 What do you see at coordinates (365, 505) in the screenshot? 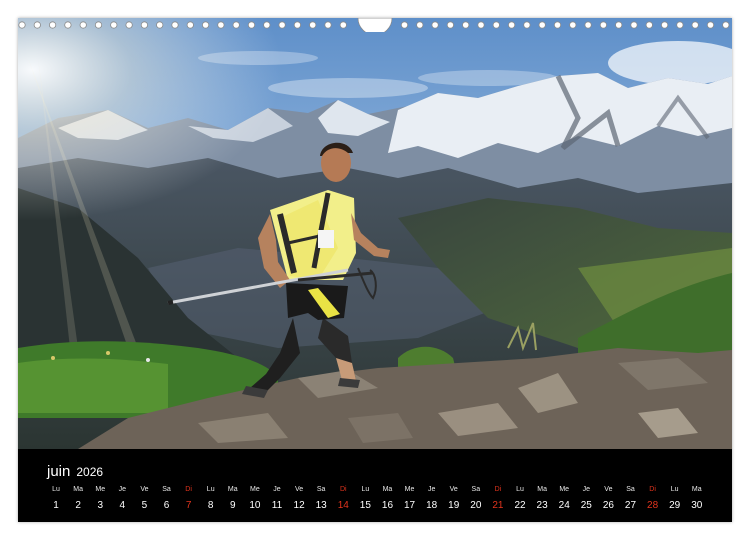
I see `day-number: 15` at bounding box center [365, 505].